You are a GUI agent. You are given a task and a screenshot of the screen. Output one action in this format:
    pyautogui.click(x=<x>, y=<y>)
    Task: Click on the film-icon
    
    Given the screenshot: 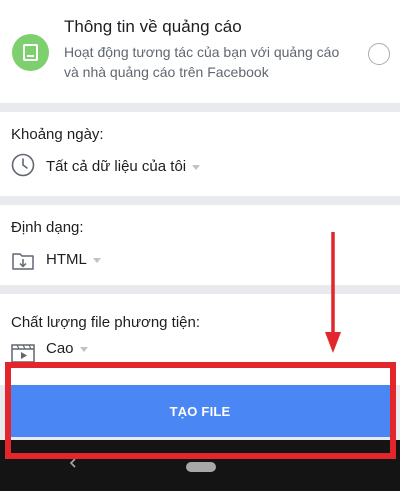 What is the action you would take?
    pyautogui.click(x=23, y=353)
    